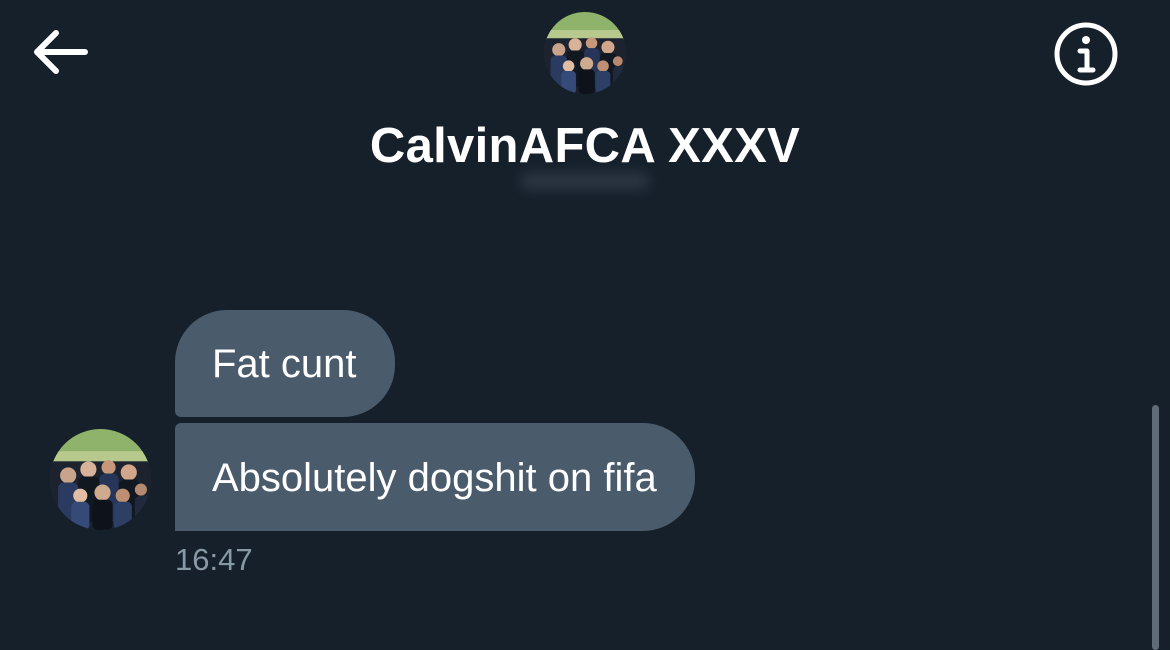  Describe the element at coordinates (1155, 527) in the screenshot. I see `scrollbar` at that location.